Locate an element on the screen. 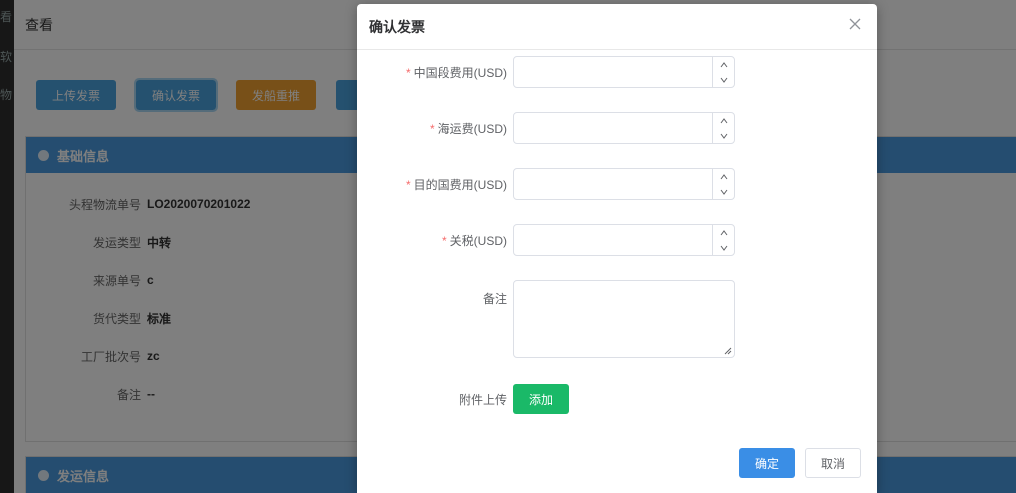 The height and width of the screenshot is (493, 1016). form-row: * 中国段费用(USD) is located at coordinates (617, 72).